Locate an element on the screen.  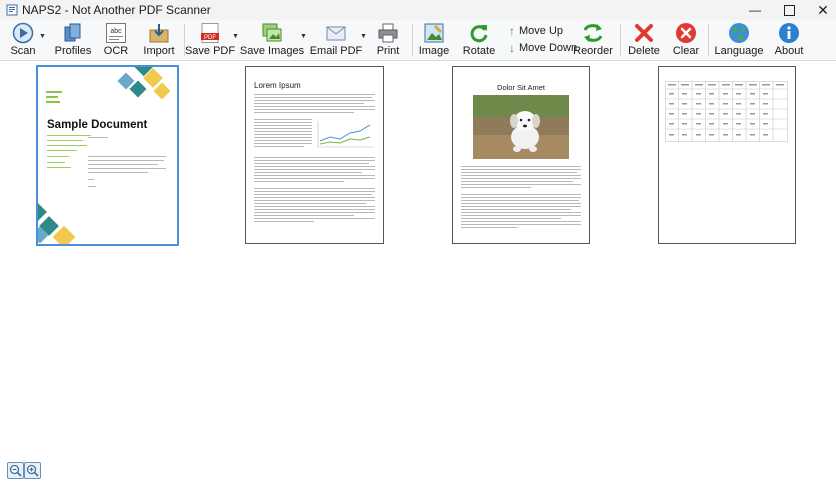
accent-line is located at coordinates (54, 92).